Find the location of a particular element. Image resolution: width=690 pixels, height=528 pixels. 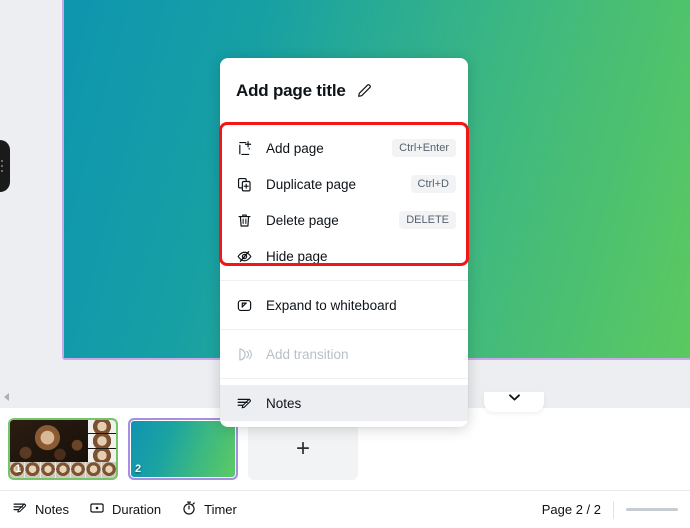

menu-item-label: Duplicate page is located at coordinates (311, 184).